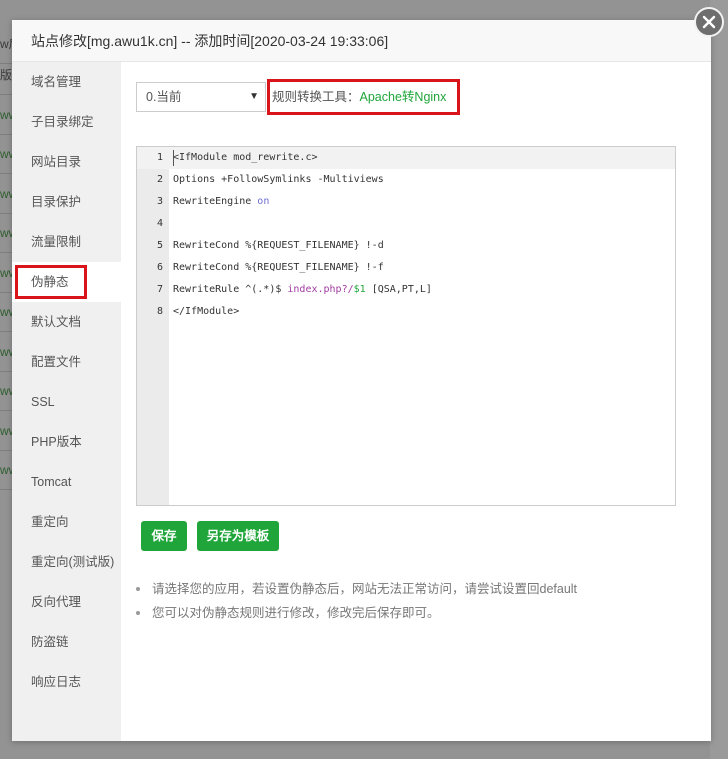 The height and width of the screenshot is (759, 728). I want to click on sidebar-item-label: 反向代理, so click(56, 602).